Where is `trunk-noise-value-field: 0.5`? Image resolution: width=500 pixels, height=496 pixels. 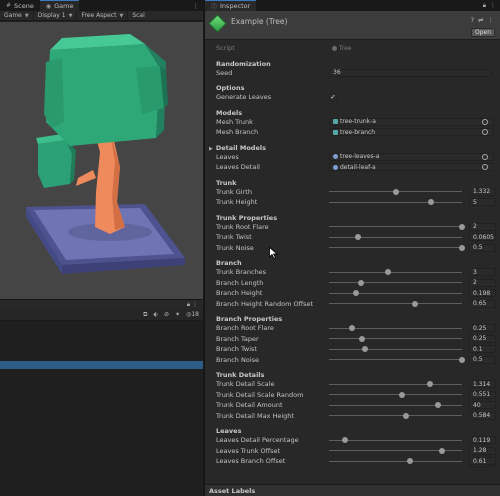 trunk-noise-value-field: 0.5 is located at coordinates (482, 247).